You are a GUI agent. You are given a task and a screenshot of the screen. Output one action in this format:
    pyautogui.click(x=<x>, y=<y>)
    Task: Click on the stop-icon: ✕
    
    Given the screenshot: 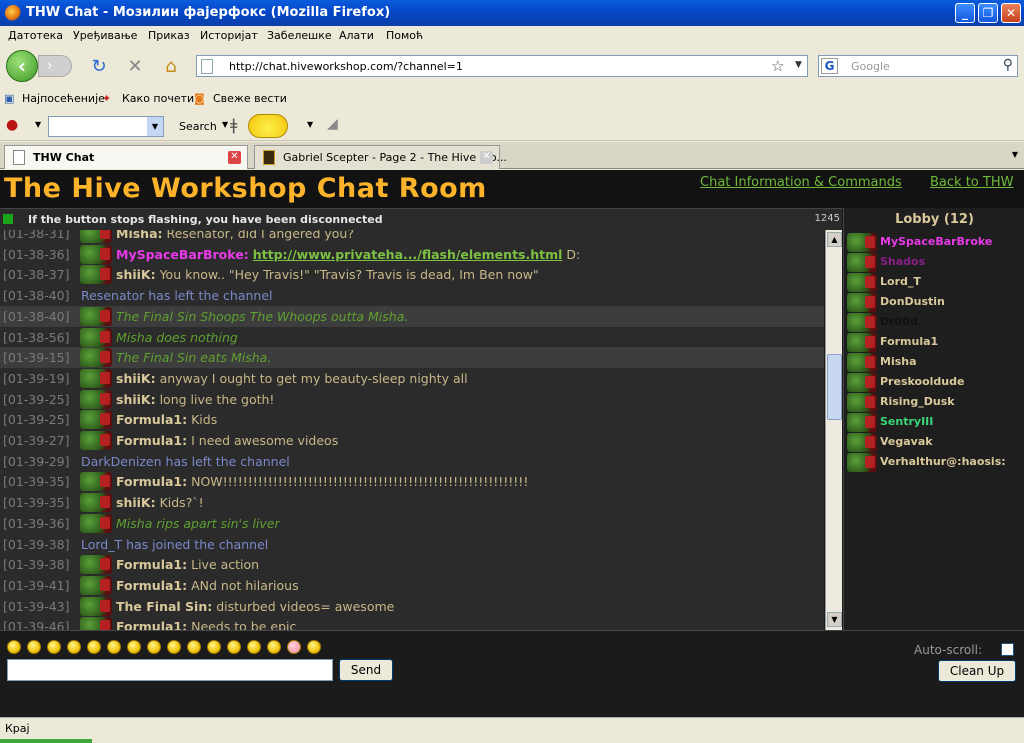 What is the action you would take?
    pyautogui.click(x=135, y=67)
    